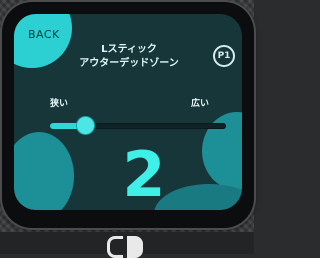  Describe the element at coordinates (129, 63) in the screenshot. I see `page-subtitle: アウターデッドゾーン` at that location.